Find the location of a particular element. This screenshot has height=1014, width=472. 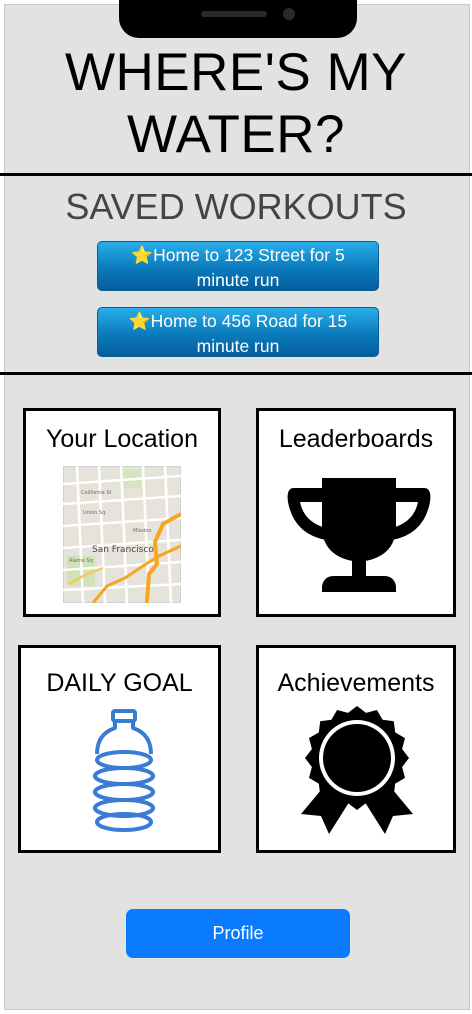

svg-text: California St is located at coordinates (96, 493).